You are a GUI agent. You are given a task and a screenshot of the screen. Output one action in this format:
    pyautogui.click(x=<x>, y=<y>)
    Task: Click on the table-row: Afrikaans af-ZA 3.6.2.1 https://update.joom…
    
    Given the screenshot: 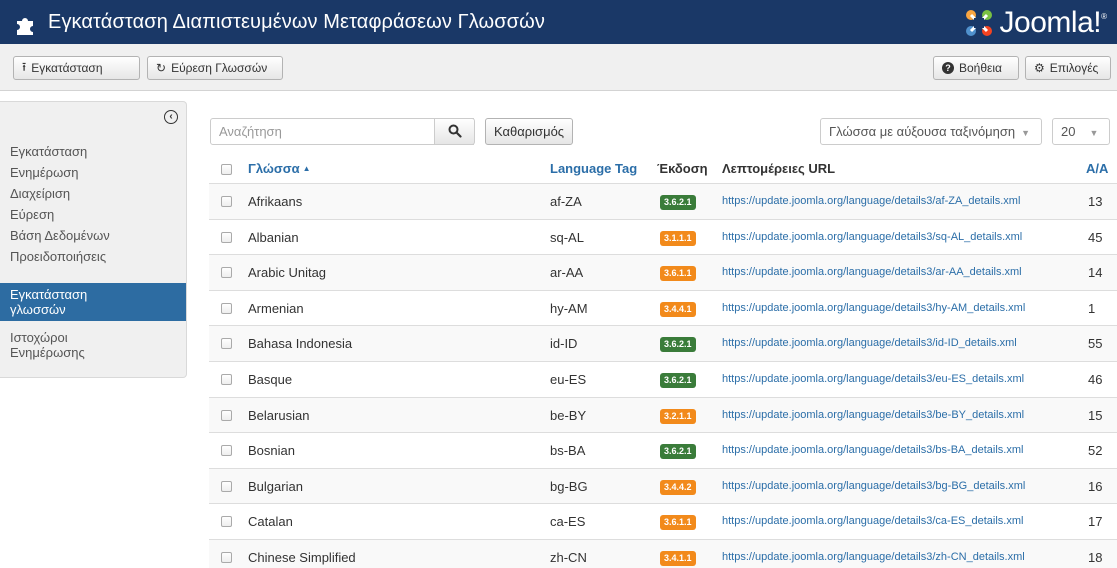 What is the action you would take?
    pyautogui.click(x=663, y=201)
    